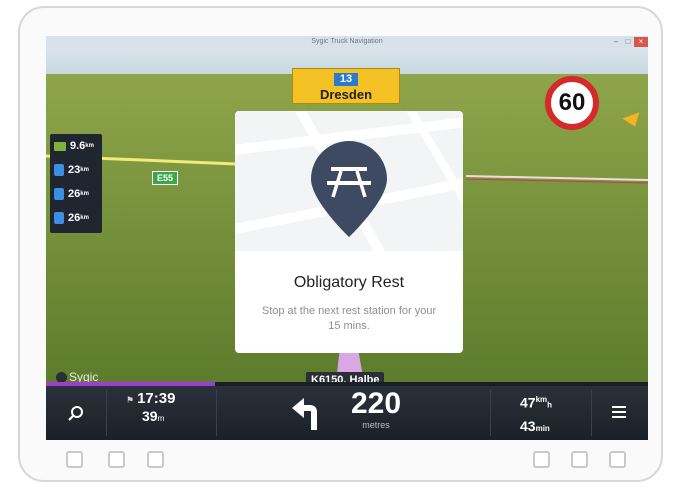  I want to click on window-title: Sygic Truck Navigation, so click(347, 41).